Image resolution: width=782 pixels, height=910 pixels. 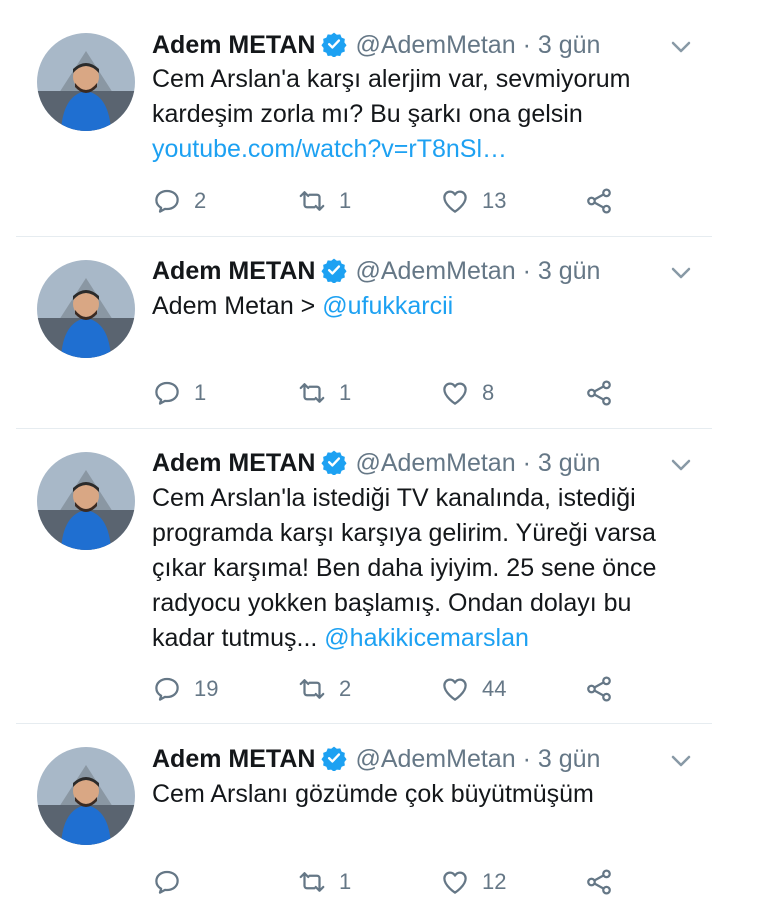 What do you see at coordinates (373, 794) in the screenshot?
I see `tweet-line-text: Cem Arslanı gözümde çok büyütmüşüm` at bounding box center [373, 794].